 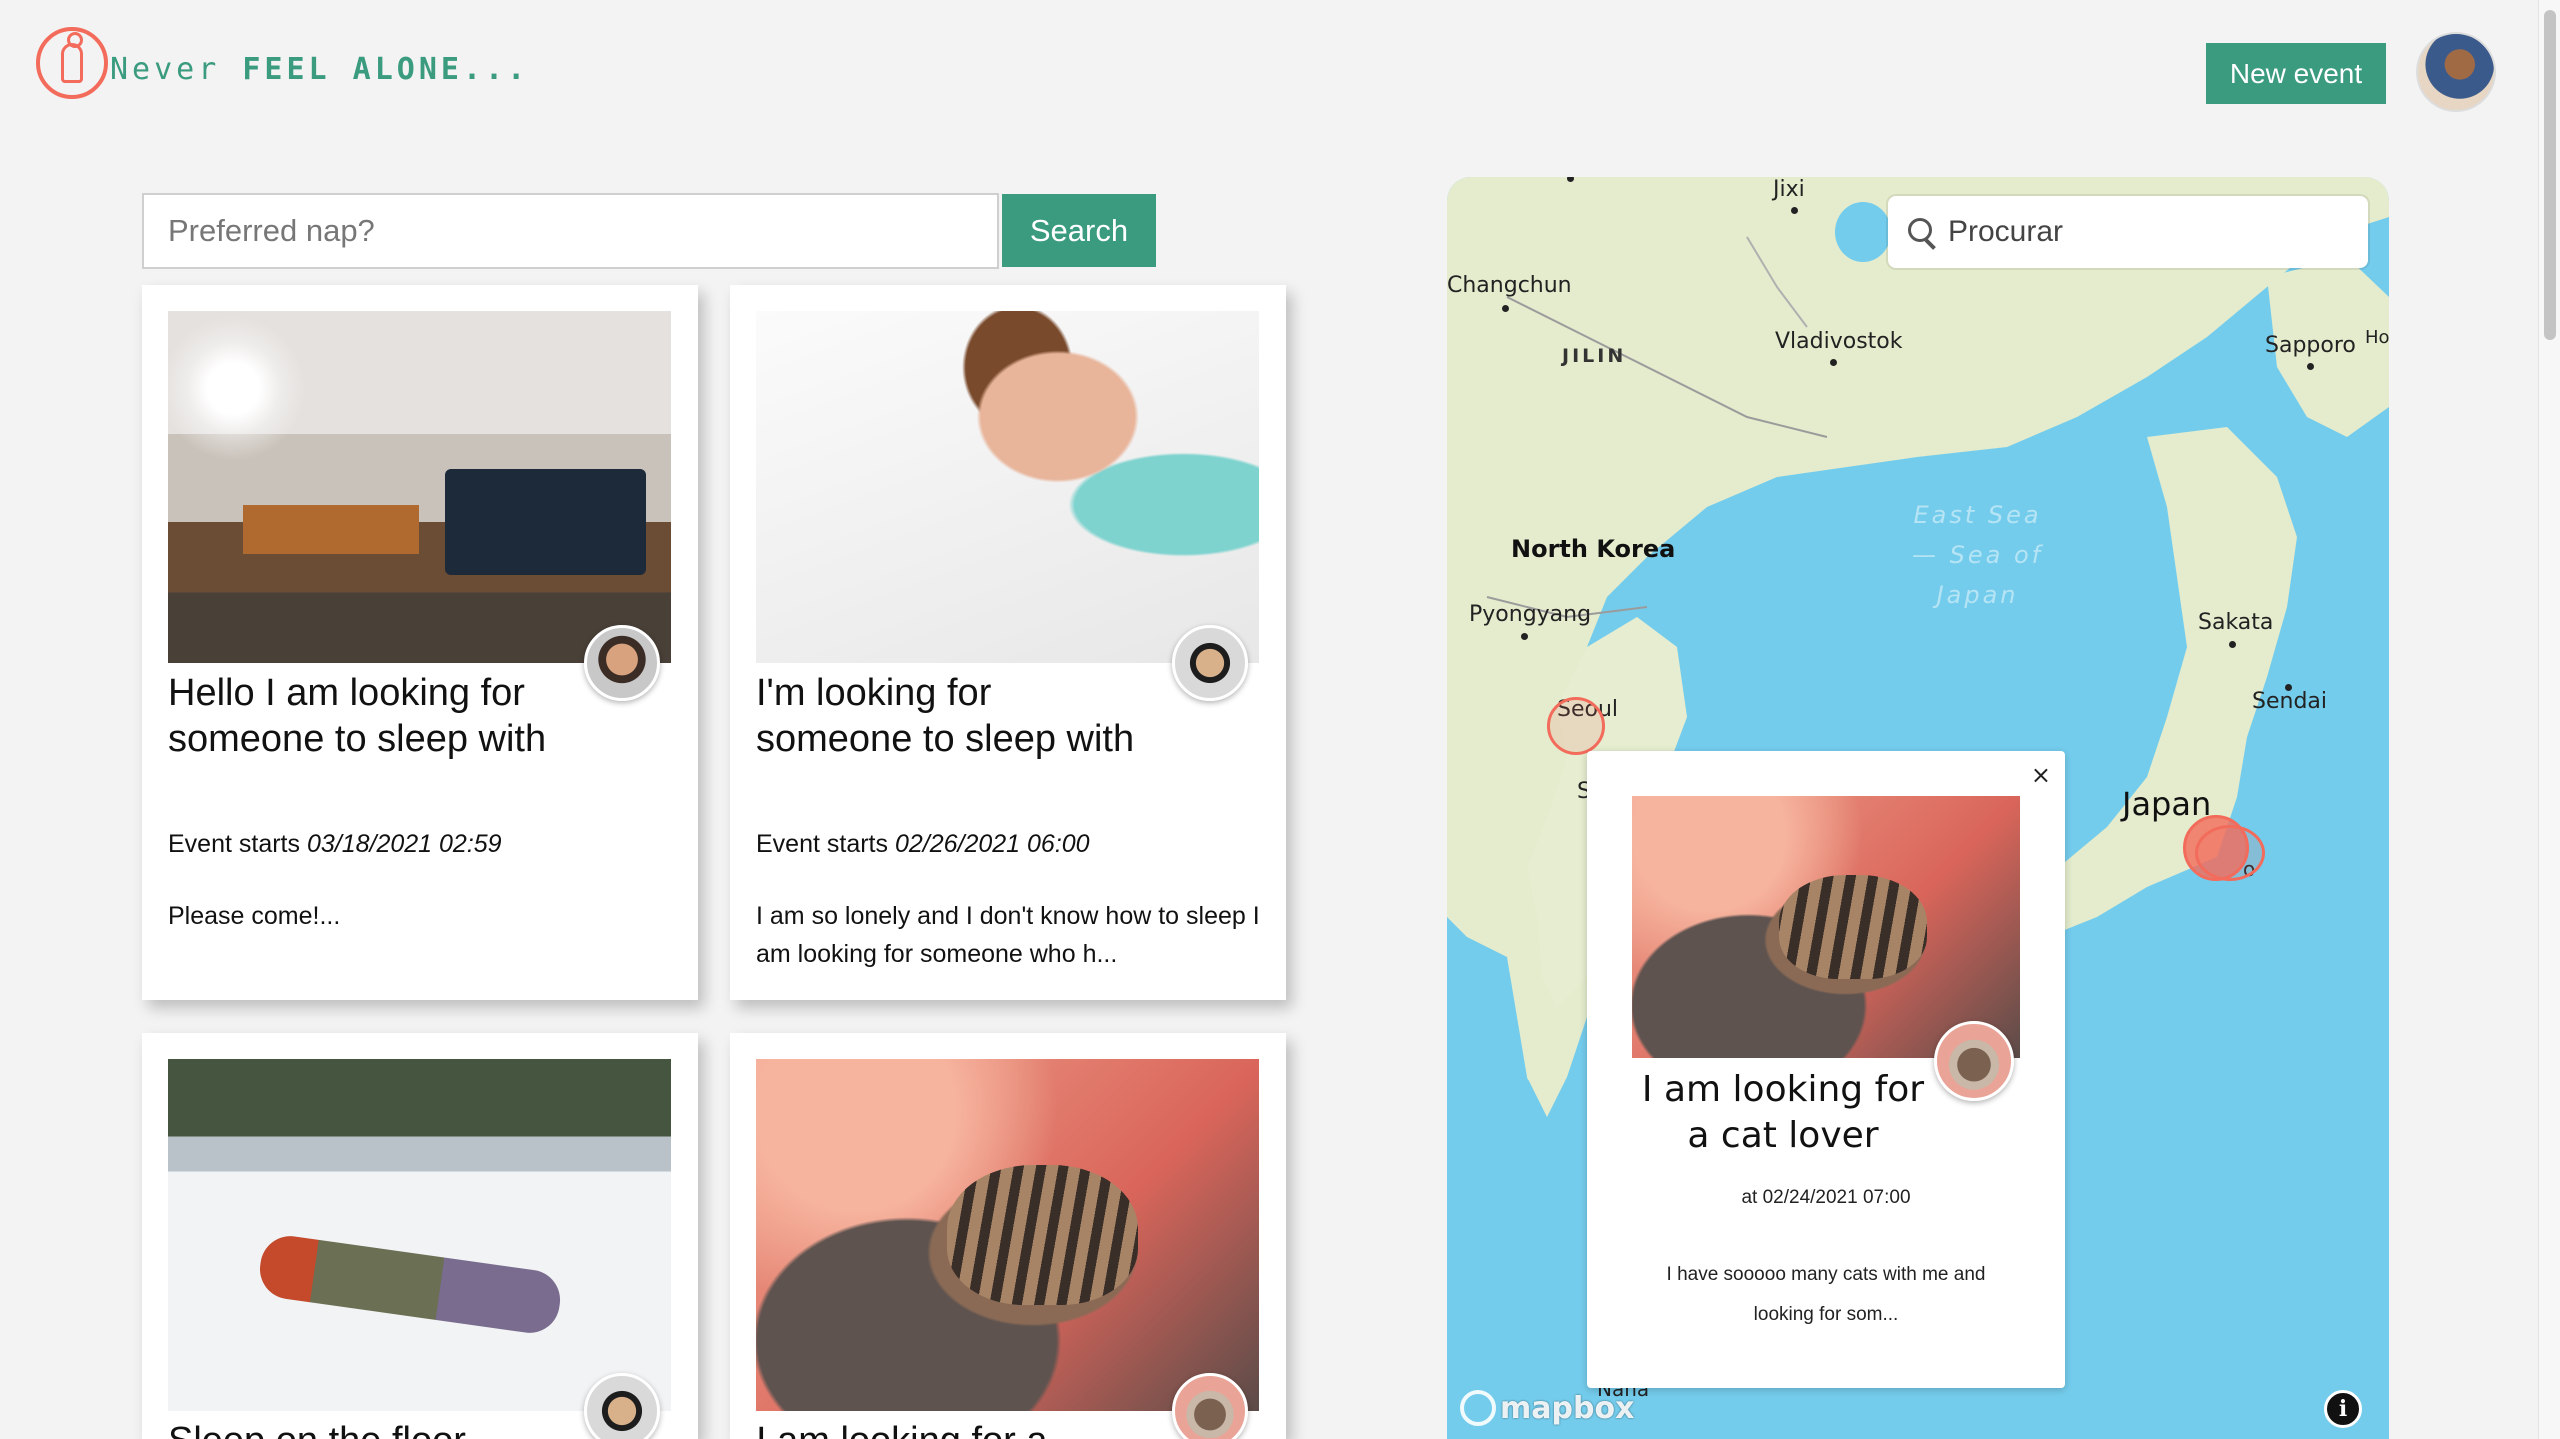 What do you see at coordinates (1006, 1428) in the screenshot?
I see `event-title: I am looking for a` at bounding box center [1006, 1428].